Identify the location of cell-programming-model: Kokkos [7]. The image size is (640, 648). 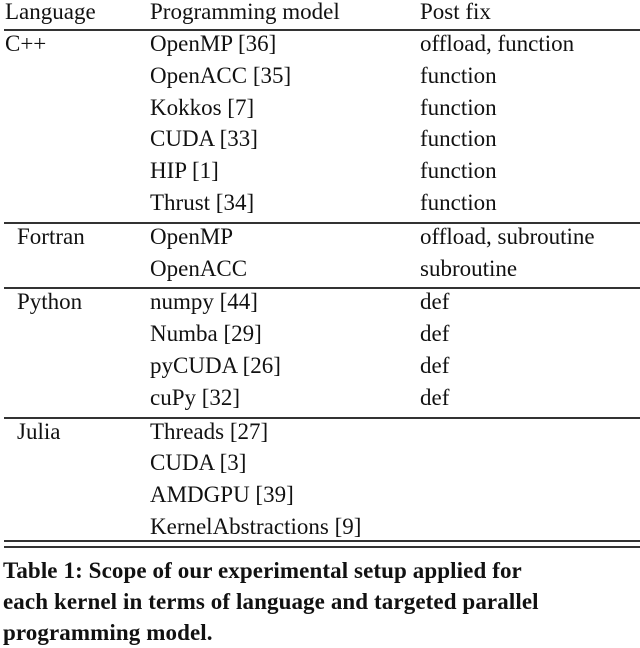
(202, 107).